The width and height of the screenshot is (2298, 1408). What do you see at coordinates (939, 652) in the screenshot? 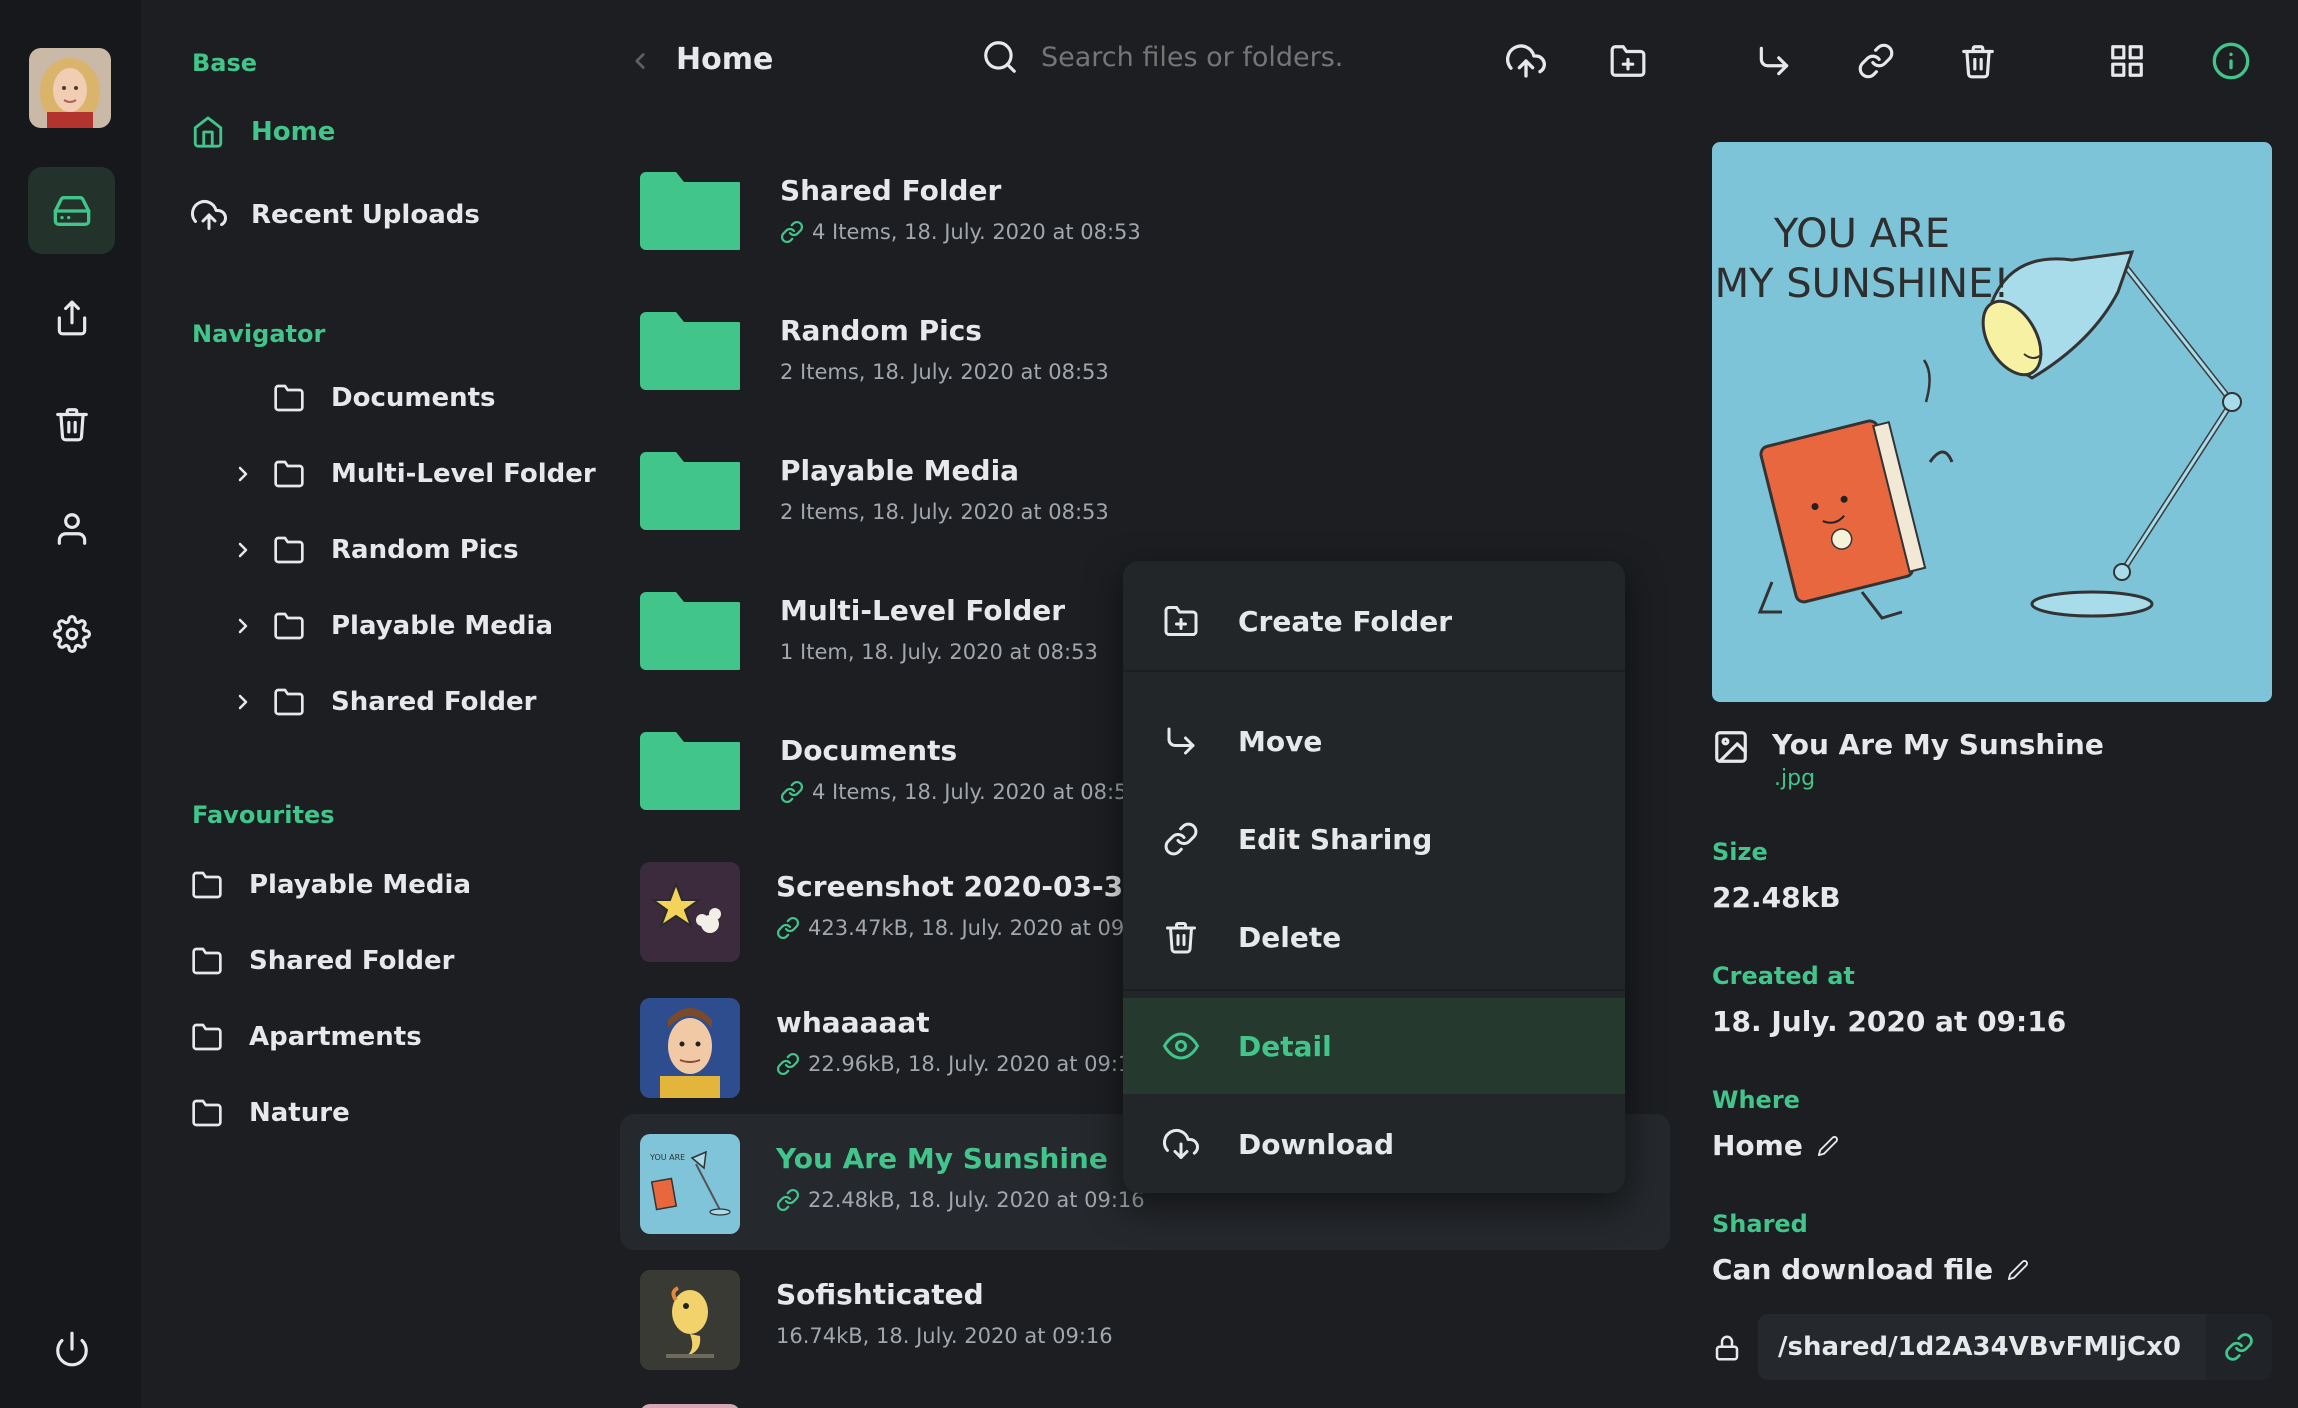
I see `file-meta: 1 Item, 18. July. 2020 at 08:53` at bounding box center [939, 652].